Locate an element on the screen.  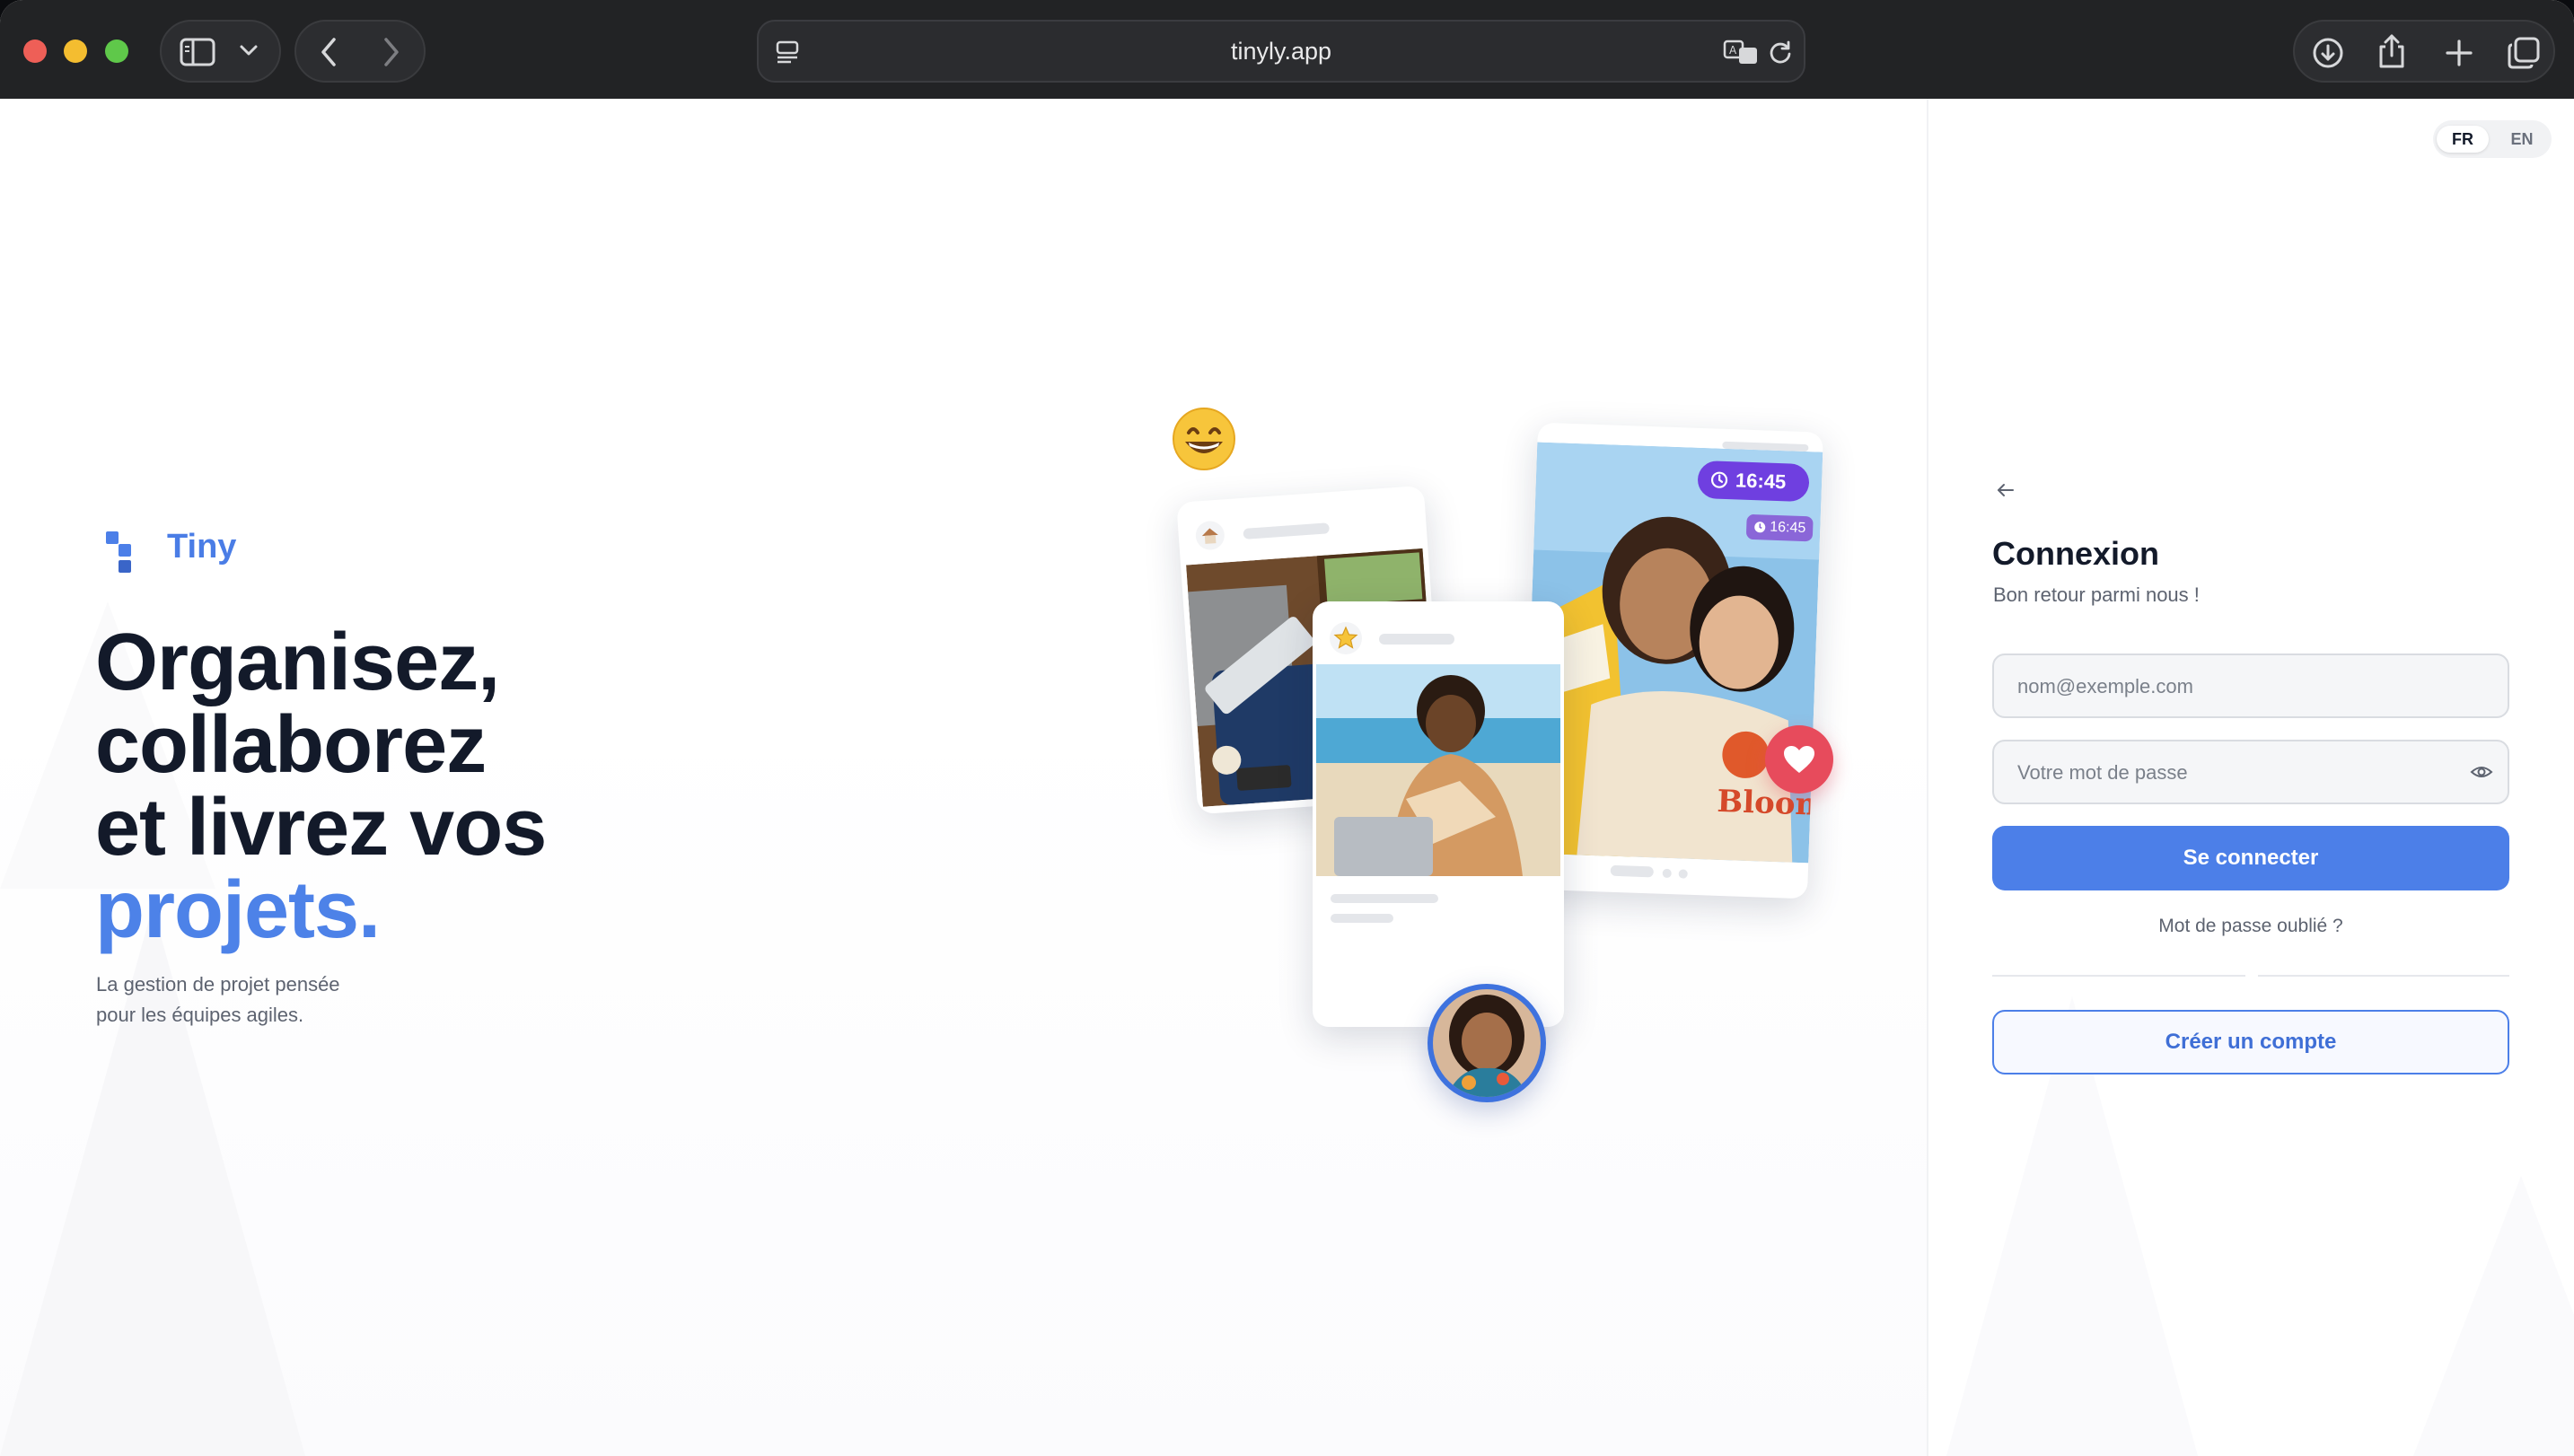
url-text: tinyly.app is located at coordinates (1281, 51).